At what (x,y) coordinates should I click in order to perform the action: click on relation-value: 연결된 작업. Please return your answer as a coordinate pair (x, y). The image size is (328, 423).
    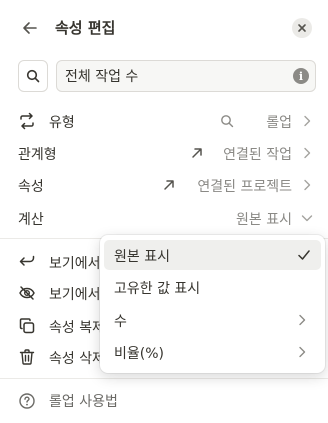
    Looking at the image, I should click on (257, 155).